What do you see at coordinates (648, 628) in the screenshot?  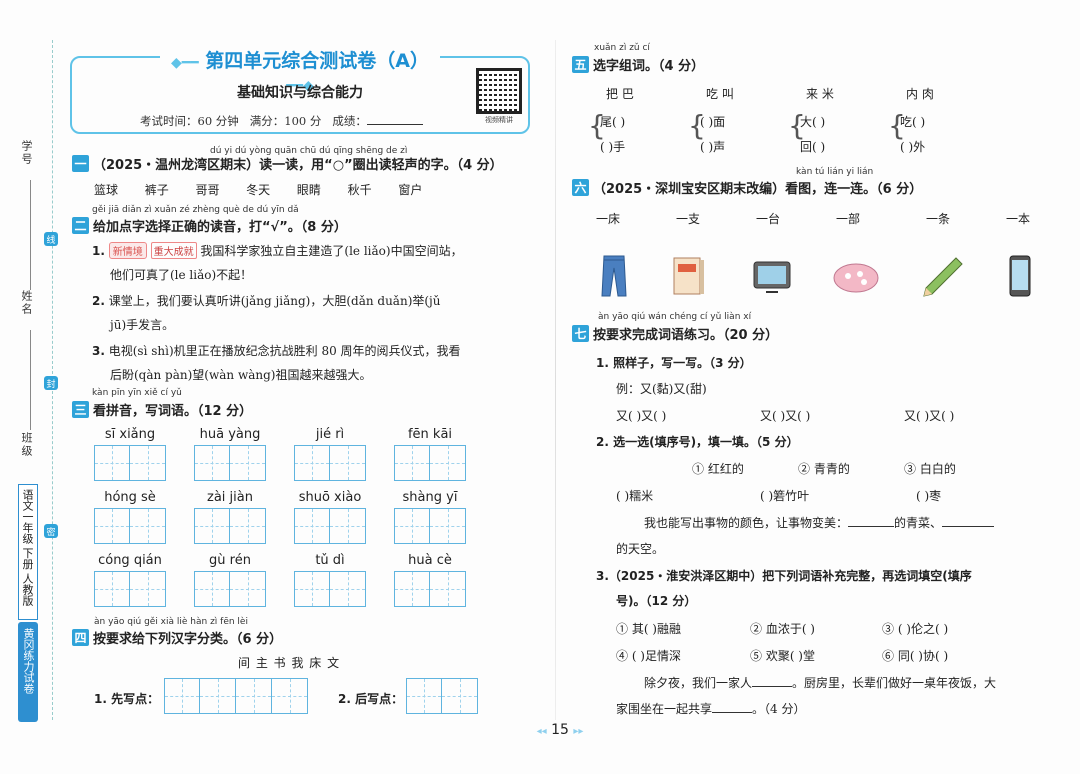 I see `q7-idiom: ① 其( )融融` at bounding box center [648, 628].